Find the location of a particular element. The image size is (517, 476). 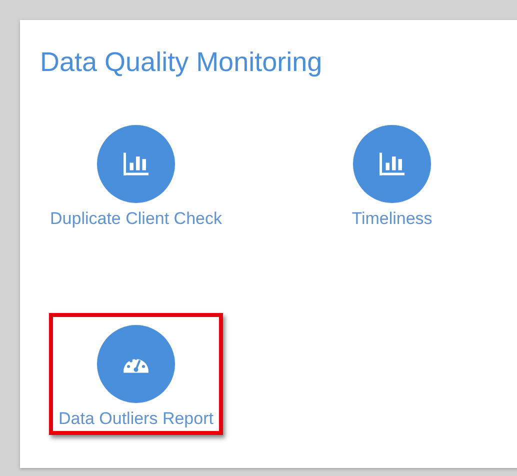

panel-title: Data Quality Monitoring is located at coordinates (181, 62).